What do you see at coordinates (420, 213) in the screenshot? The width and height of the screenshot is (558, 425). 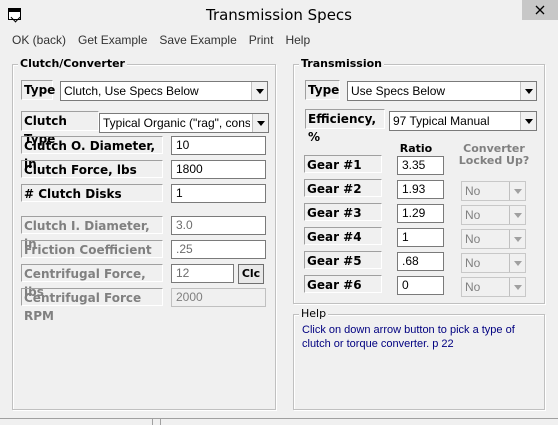 I see `gear-3-ratio-input: 1.29` at bounding box center [420, 213].